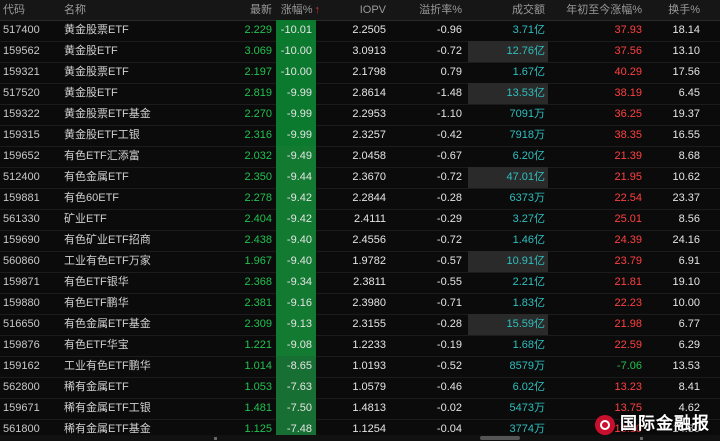 This screenshot has width=720, height=441. I want to click on cell-iopv: 2.3811, so click(369, 282).